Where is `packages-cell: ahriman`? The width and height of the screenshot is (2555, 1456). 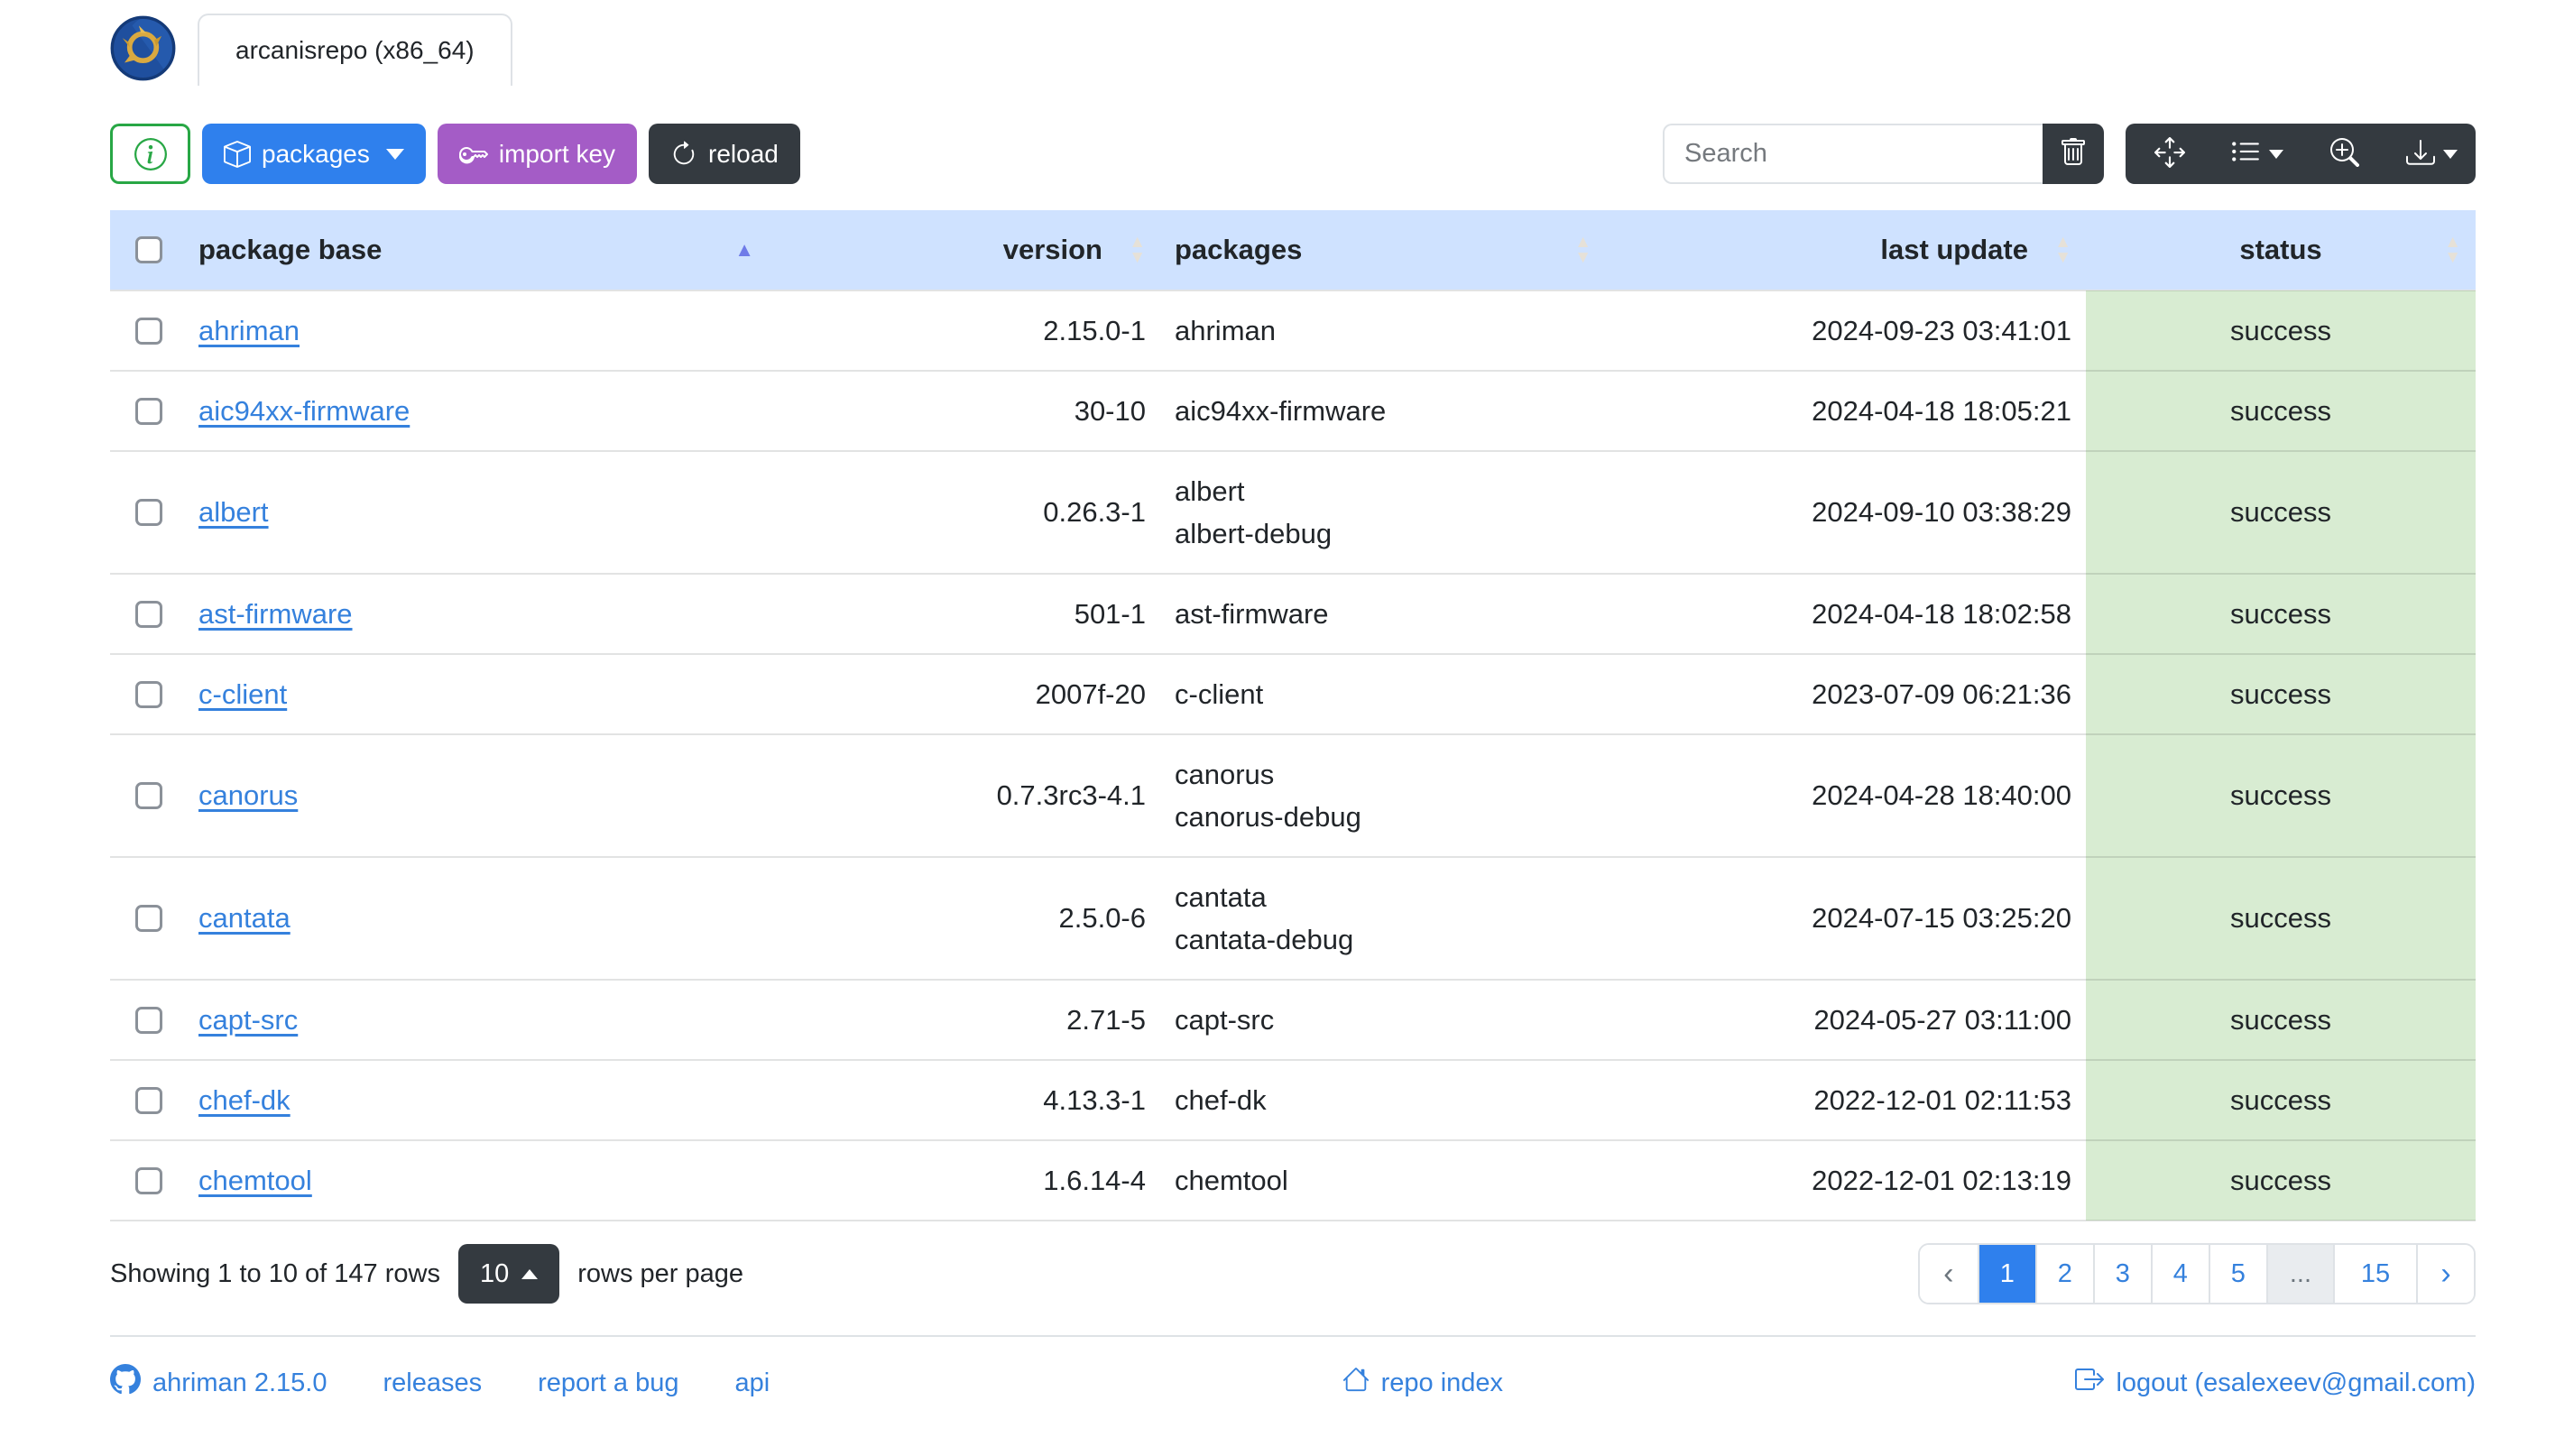
packages-cell: ahriman is located at coordinates (1383, 330).